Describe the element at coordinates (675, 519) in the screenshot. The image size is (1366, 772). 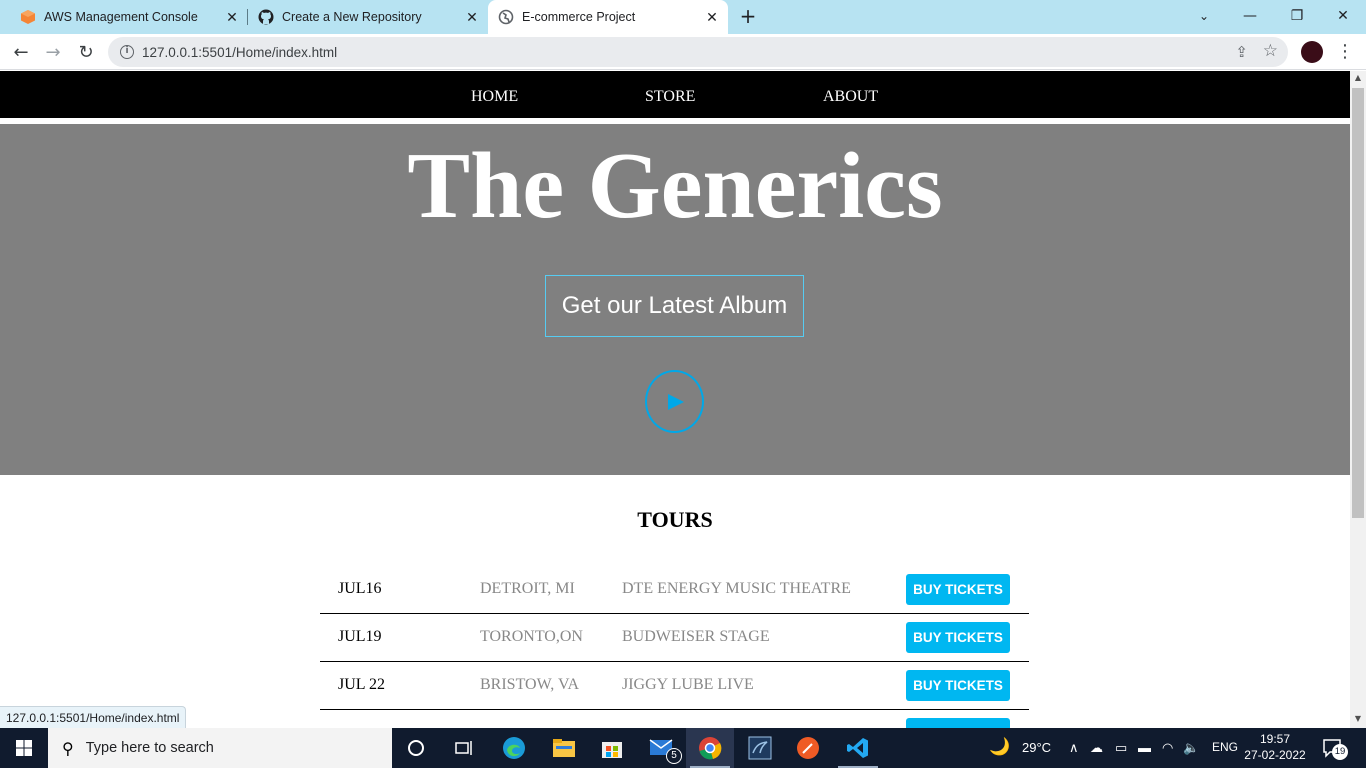
I see `tours-heading: TOURS` at that location.